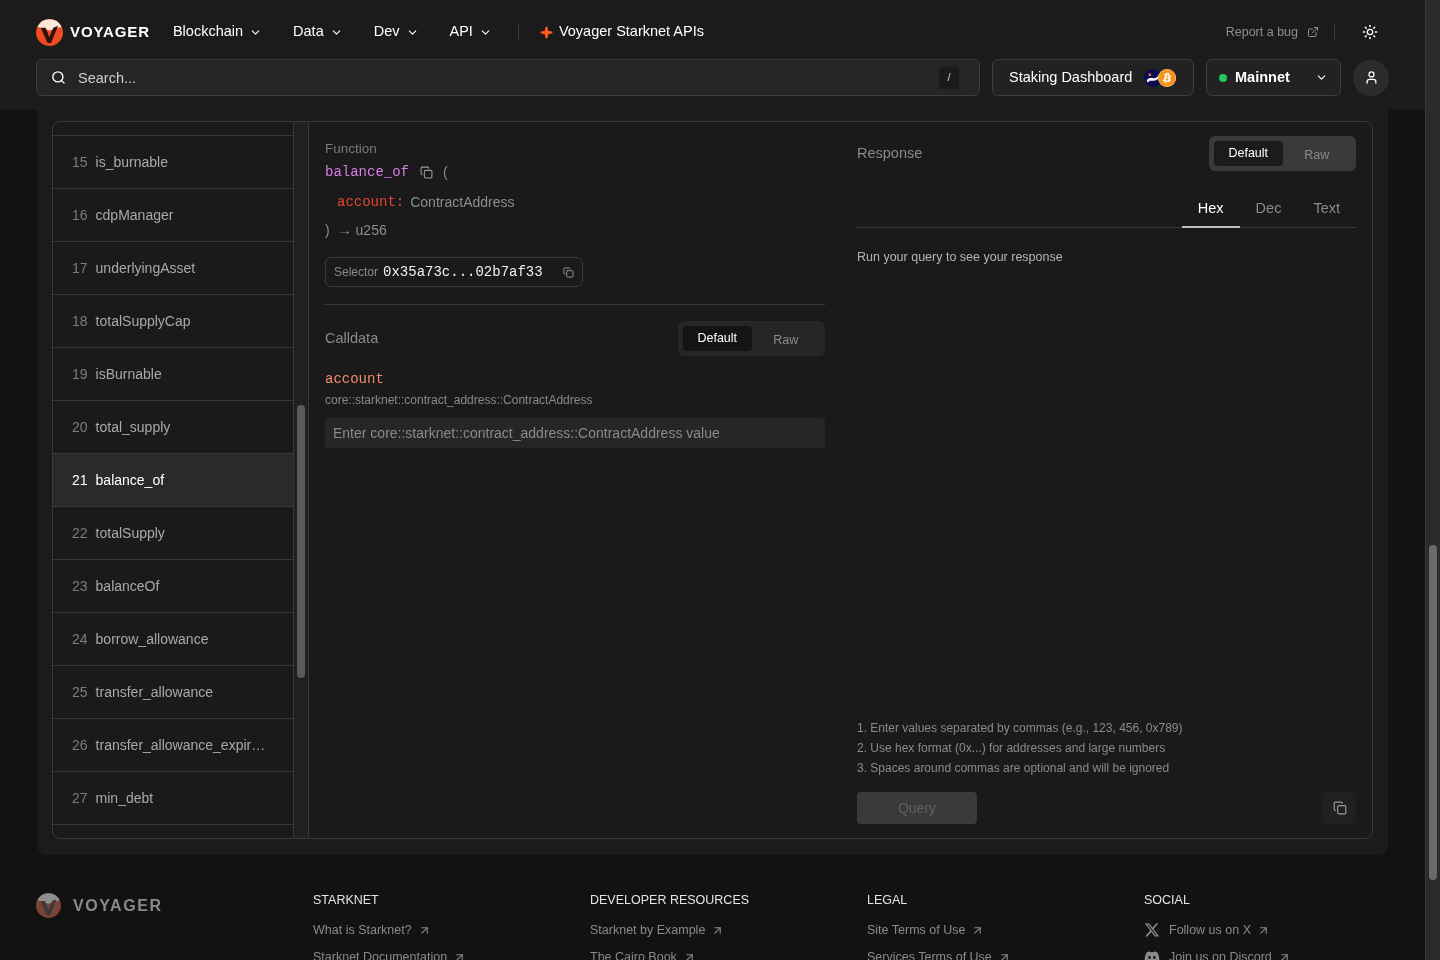  Describe the element at coordinates (371, 202) in the screenshot. I see `param-name: account:` at that location.